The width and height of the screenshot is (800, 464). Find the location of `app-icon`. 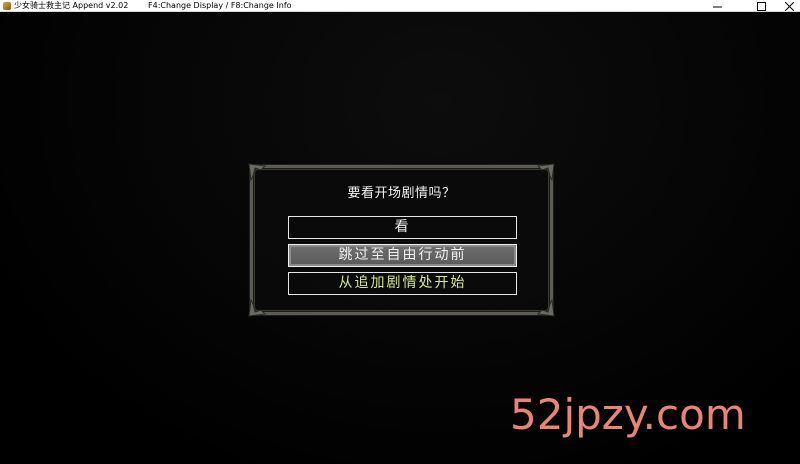

app-icon is located at coordinates (7, 6).